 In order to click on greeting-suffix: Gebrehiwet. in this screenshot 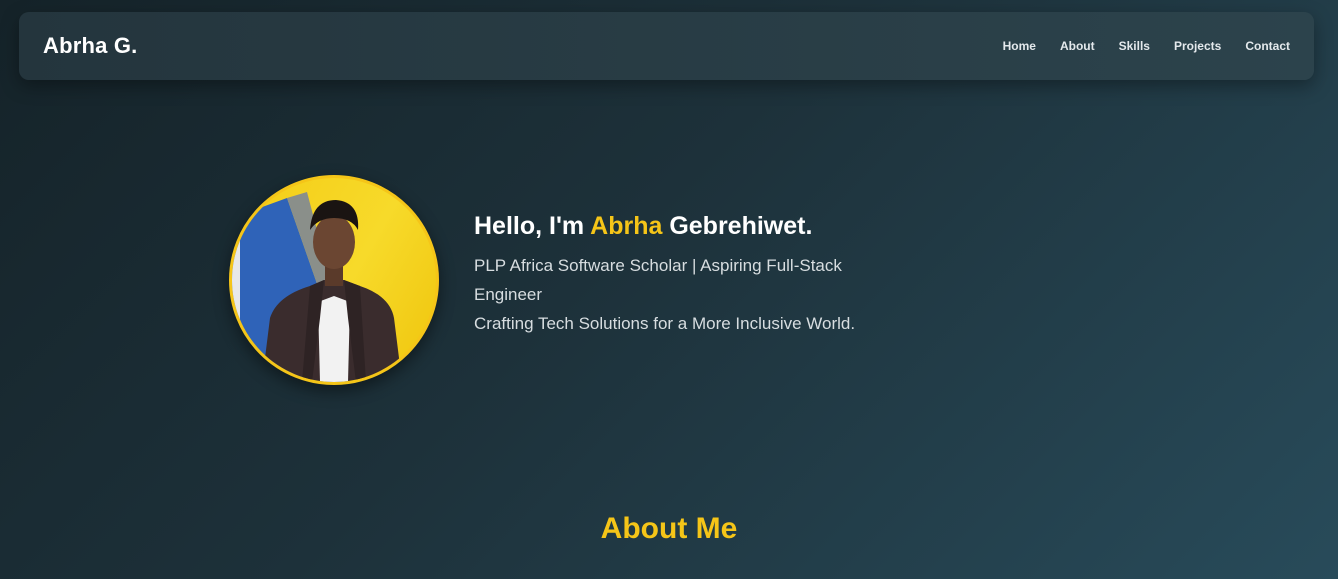, I will do `click(737, 226)`.